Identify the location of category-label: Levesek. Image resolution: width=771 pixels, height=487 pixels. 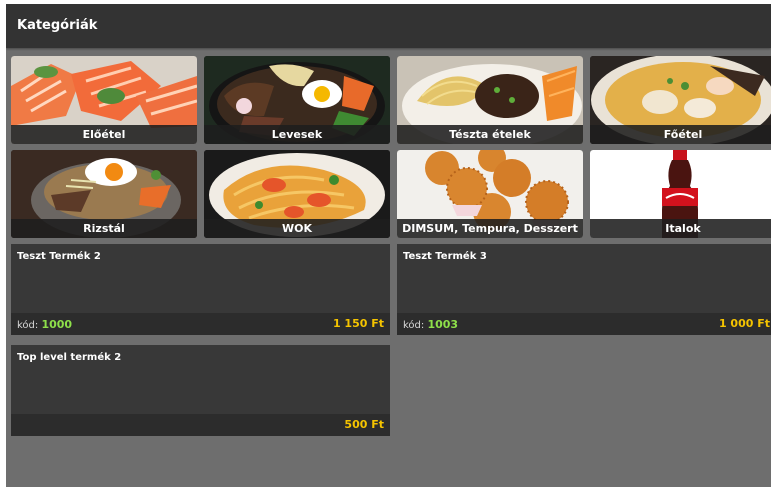
(297, 134).